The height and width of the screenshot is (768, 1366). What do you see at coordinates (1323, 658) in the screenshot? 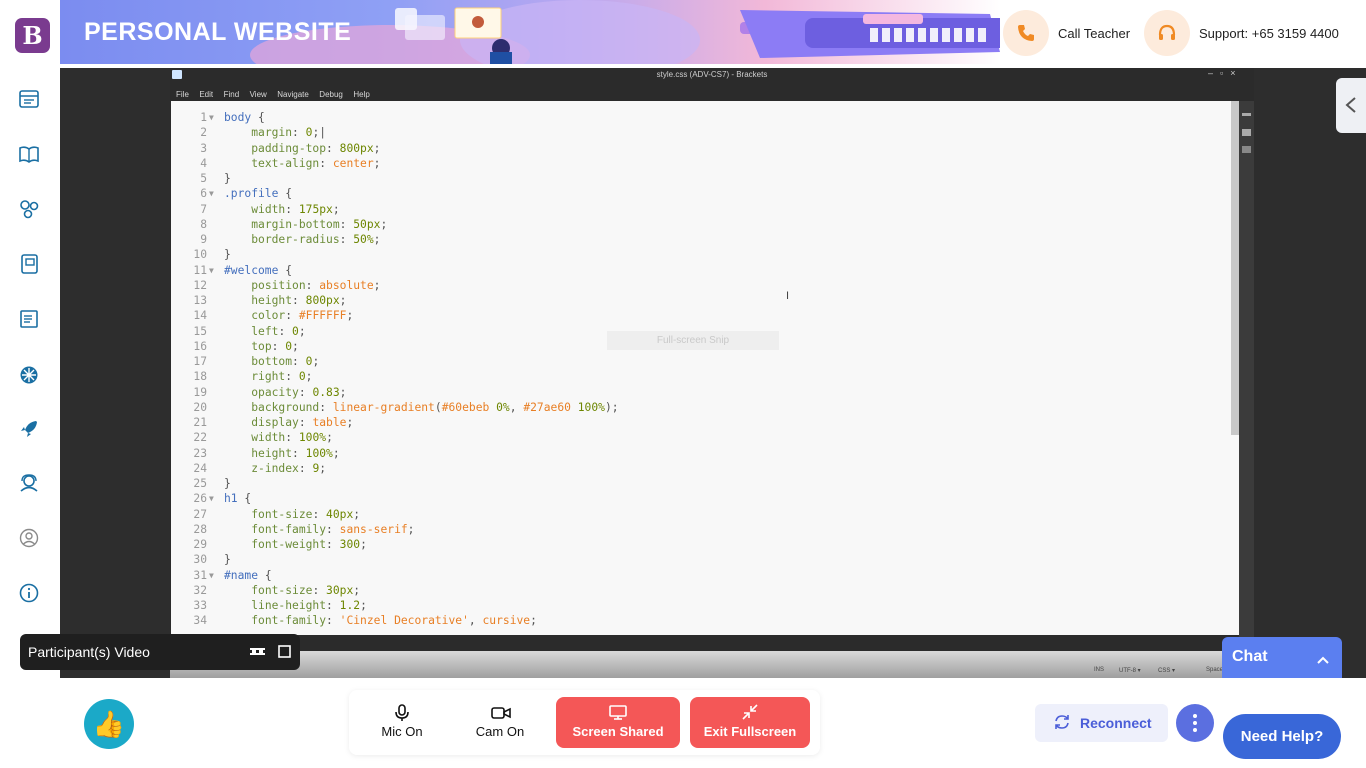
I see `chevron-up-icon` at bounding box center [1323, 658].